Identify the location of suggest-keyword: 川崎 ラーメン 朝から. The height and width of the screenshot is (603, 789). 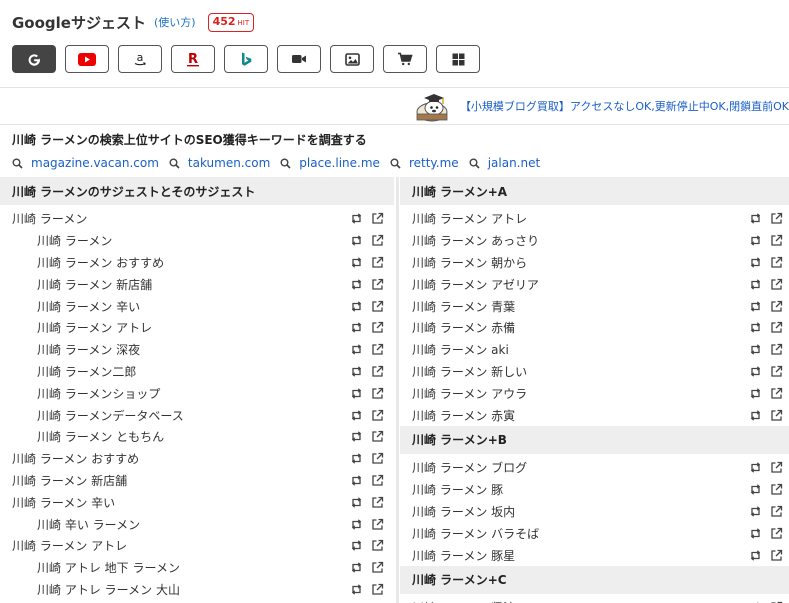
(580, 262).